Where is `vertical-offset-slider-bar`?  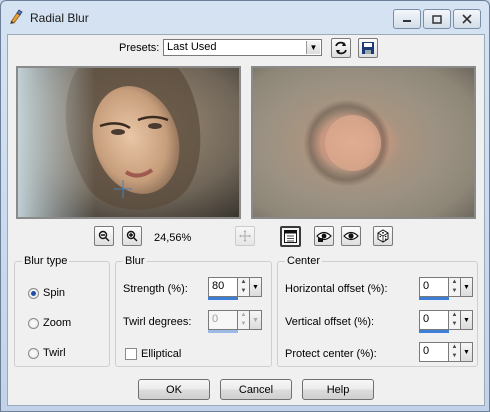 vertical-offset-slider-bar is located at coordinates (434, 331).